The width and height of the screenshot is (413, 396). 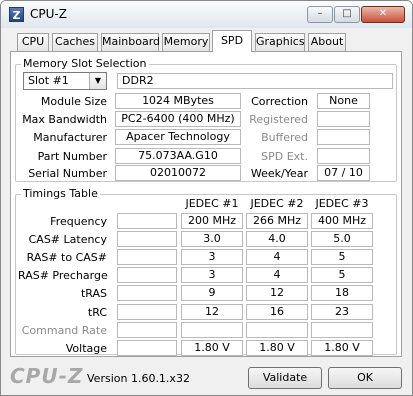 What do you see at coordinates (64, 330) in the screenshot?
I see `timing-row-label: Command Rate` at bounding box center [64, 330].